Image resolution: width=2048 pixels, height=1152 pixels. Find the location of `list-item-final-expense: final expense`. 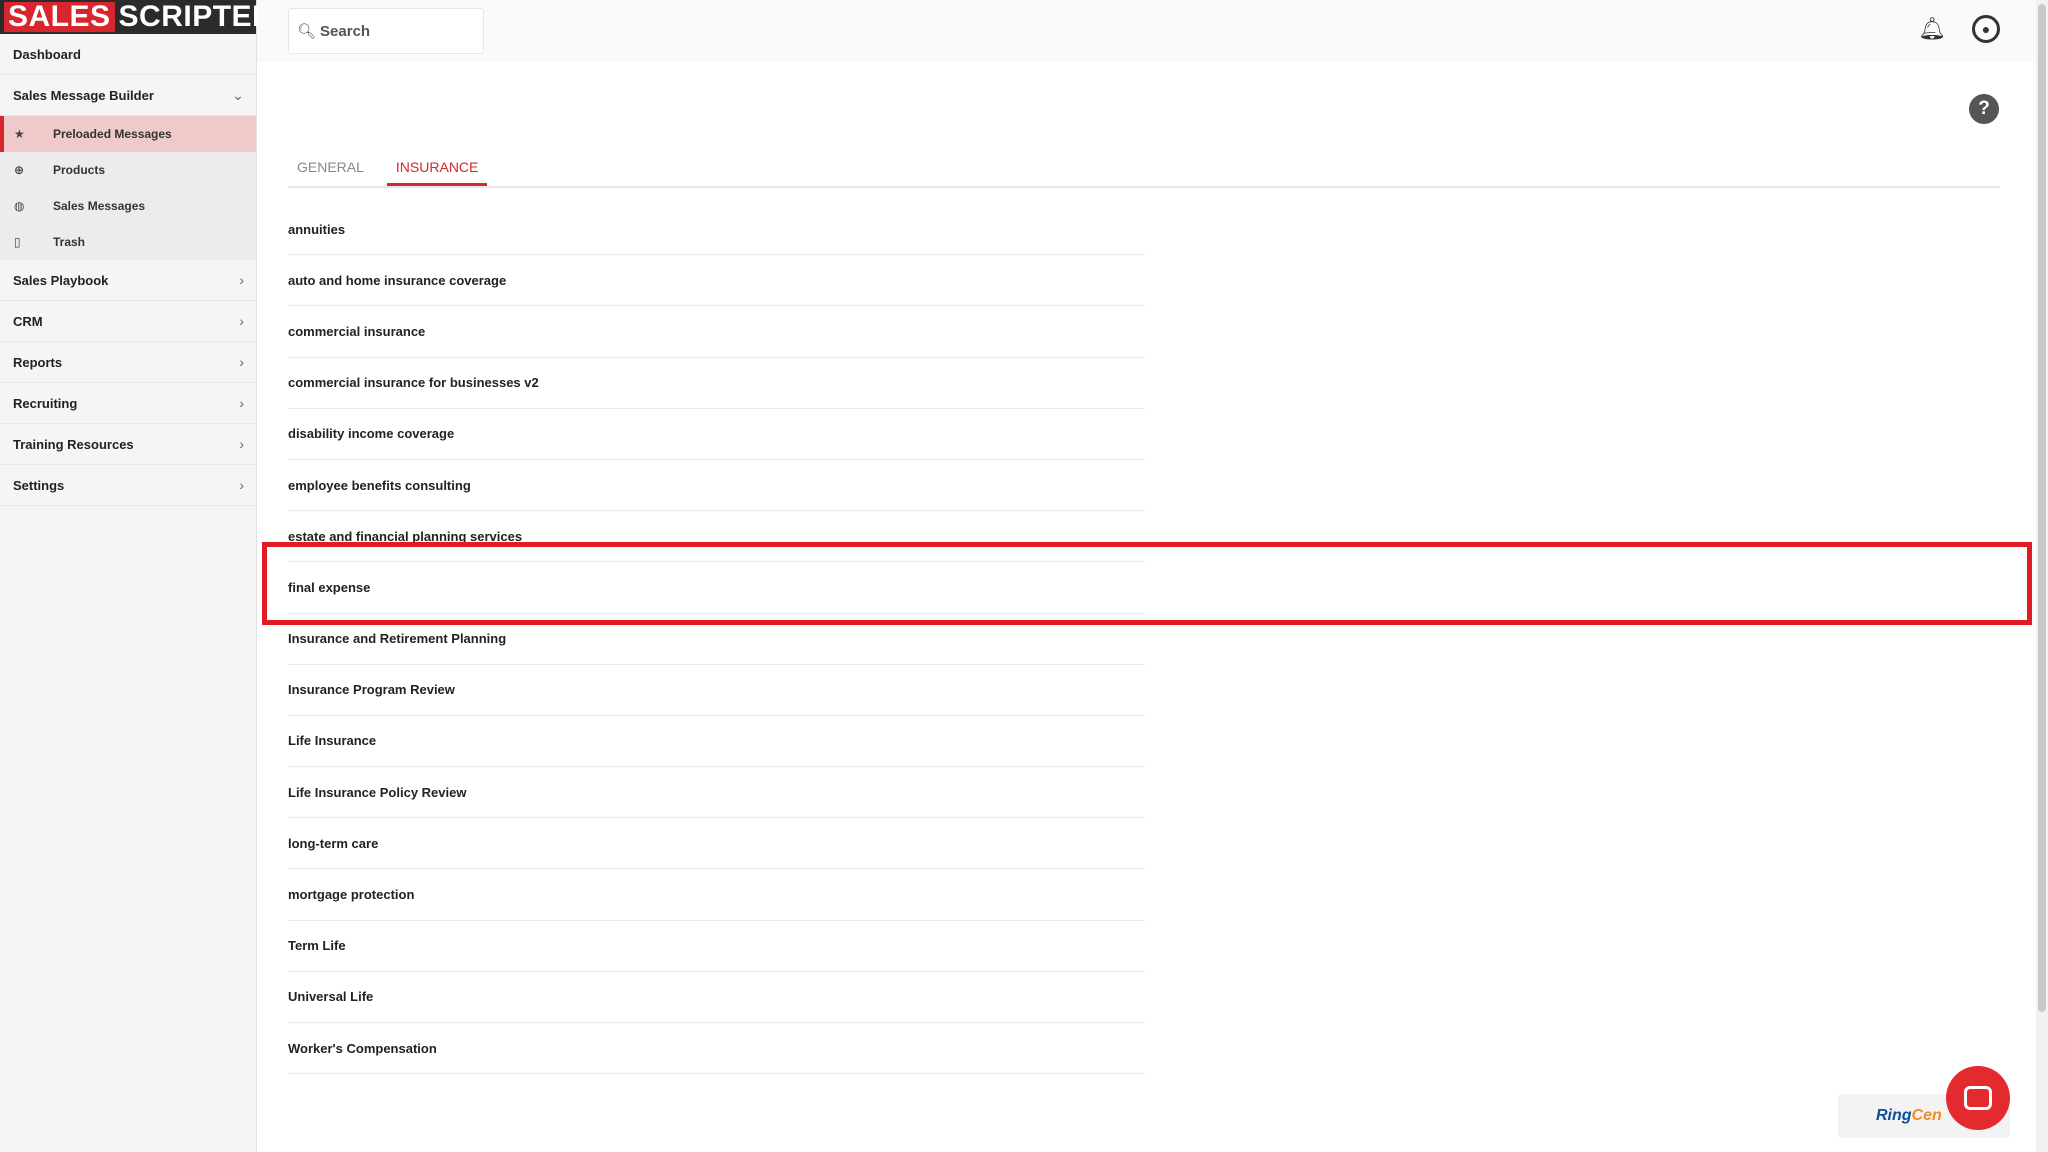

list-item-final-expense: final expense is located at coordinates (716, 588).